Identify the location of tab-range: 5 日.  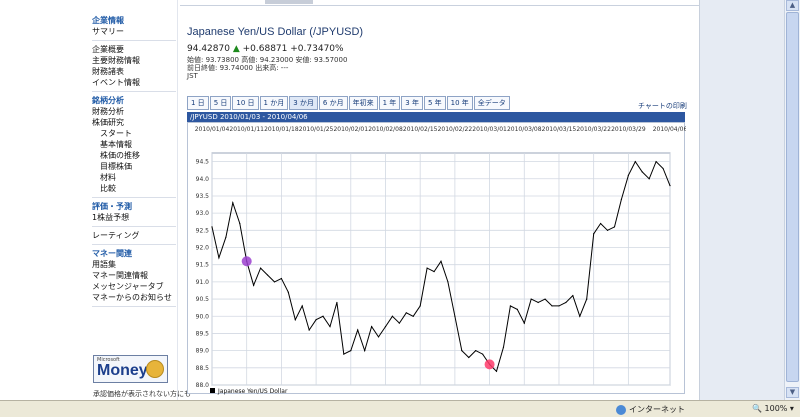
(220, 103).